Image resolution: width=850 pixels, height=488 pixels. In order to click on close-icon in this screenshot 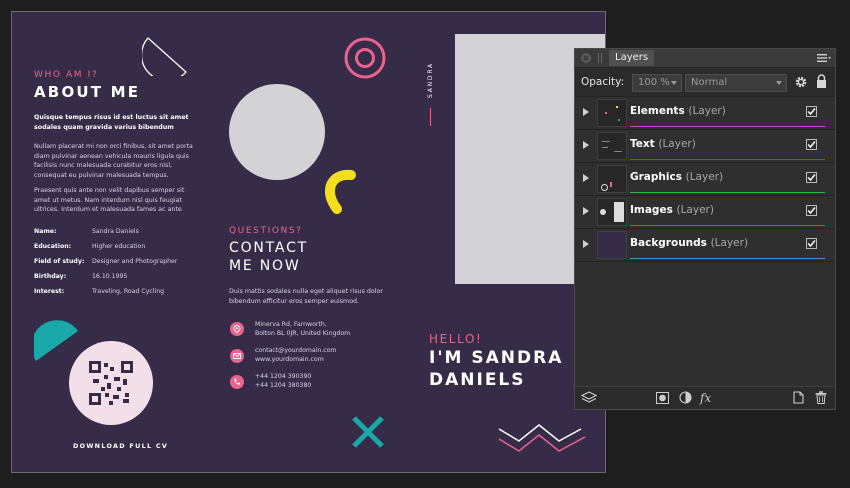, I will do `click(586, 58)`.